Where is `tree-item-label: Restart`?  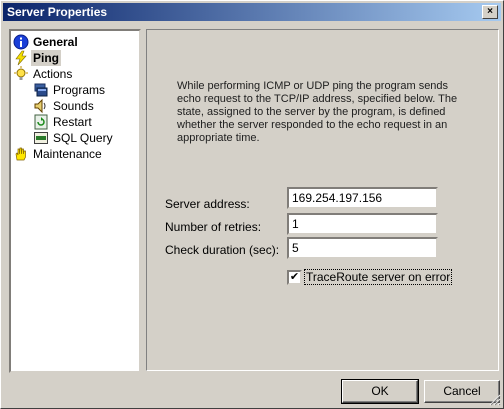 tree-item-label: Restart is located at coordinates (72, 122).